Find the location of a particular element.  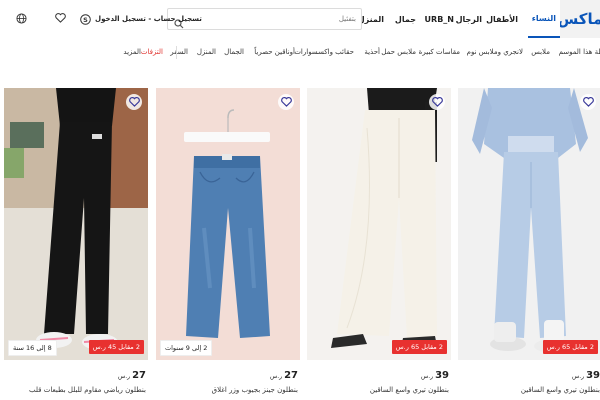

product-name: بنطلون جينز بجيوب وزر اغلاق is located at coordinates (255, 390).